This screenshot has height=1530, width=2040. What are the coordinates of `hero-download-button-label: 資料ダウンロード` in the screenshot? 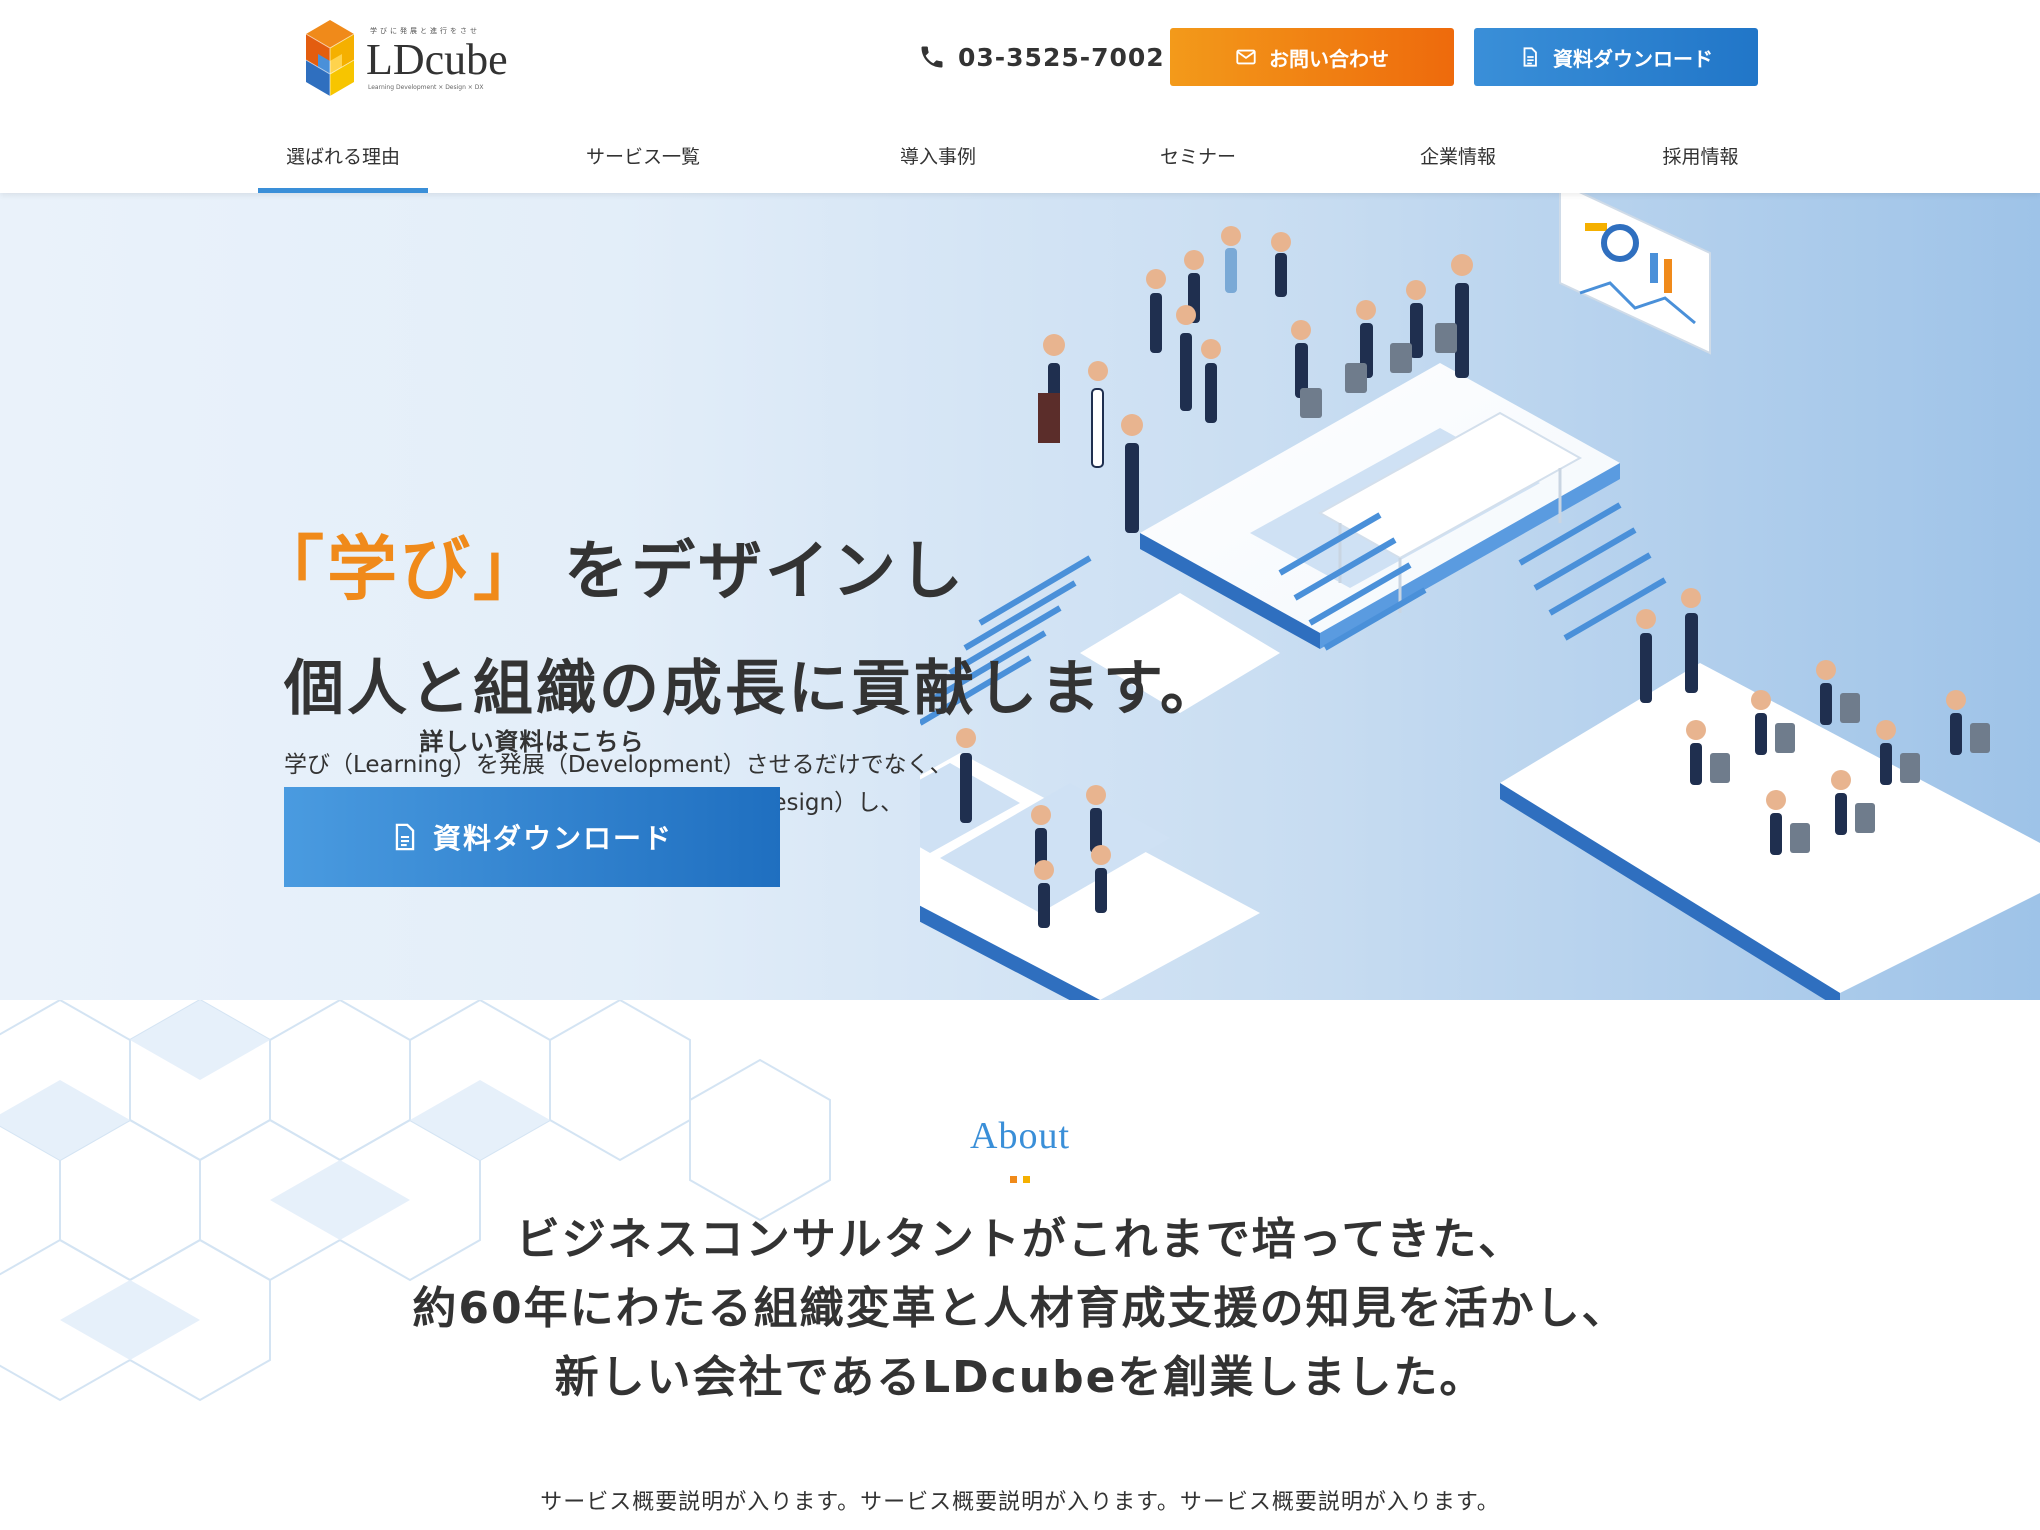 It's located at (552, 838).